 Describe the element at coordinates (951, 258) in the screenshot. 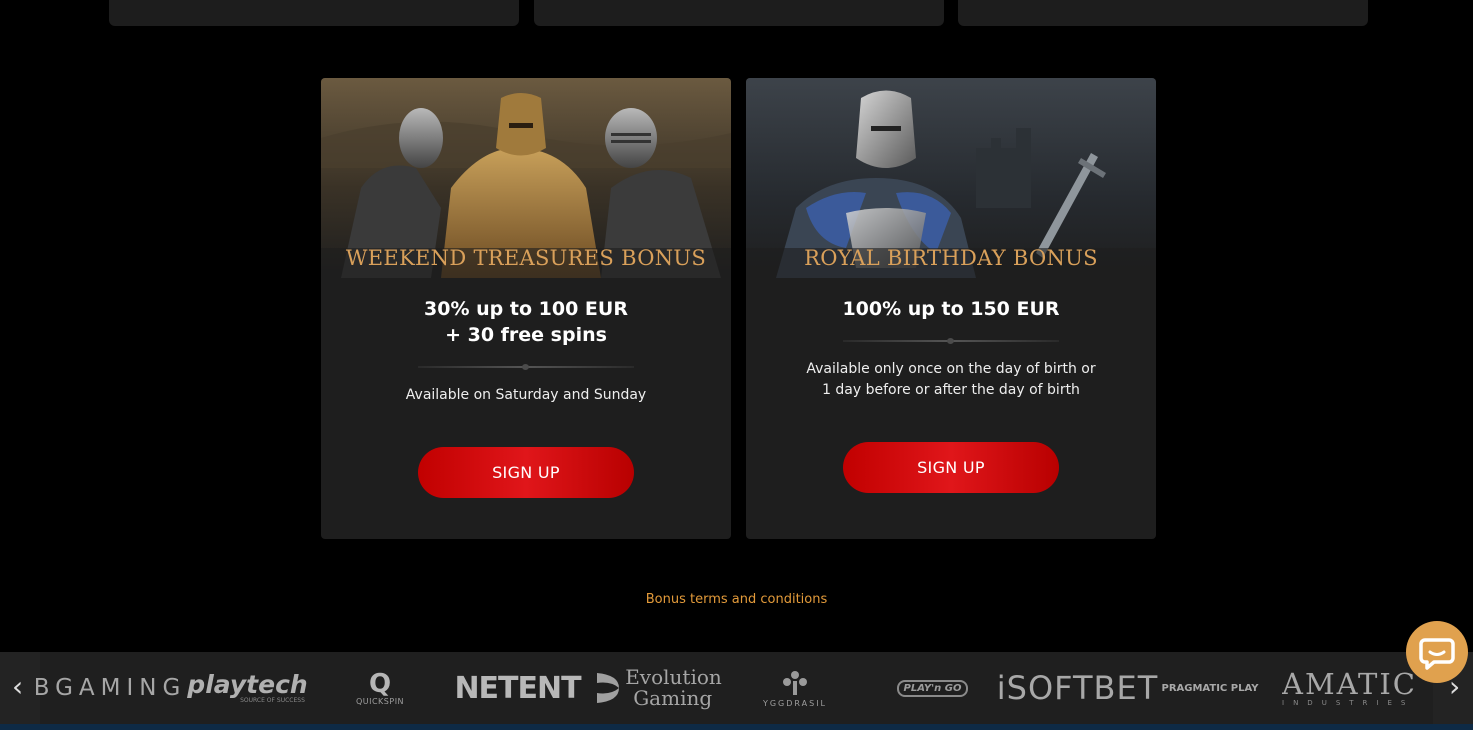

I see `card-title: Royal Birthday Bonus` at that location.